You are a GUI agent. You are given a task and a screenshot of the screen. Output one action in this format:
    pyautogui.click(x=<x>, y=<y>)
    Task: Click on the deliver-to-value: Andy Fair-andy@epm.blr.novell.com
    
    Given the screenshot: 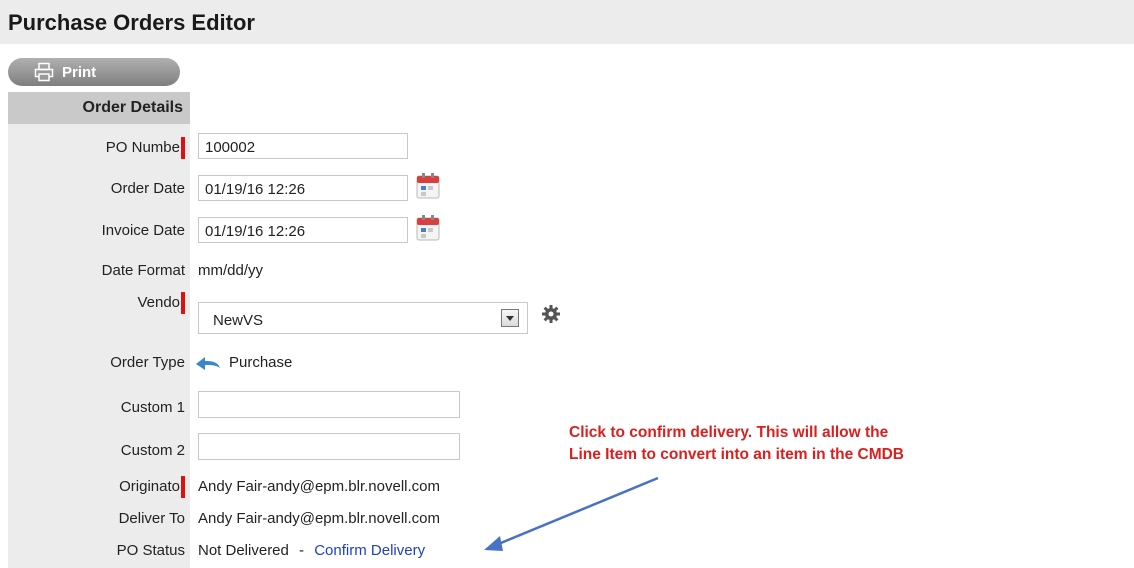 What is the action you would take?
    pyautogui.click(x=319, y=518)
    